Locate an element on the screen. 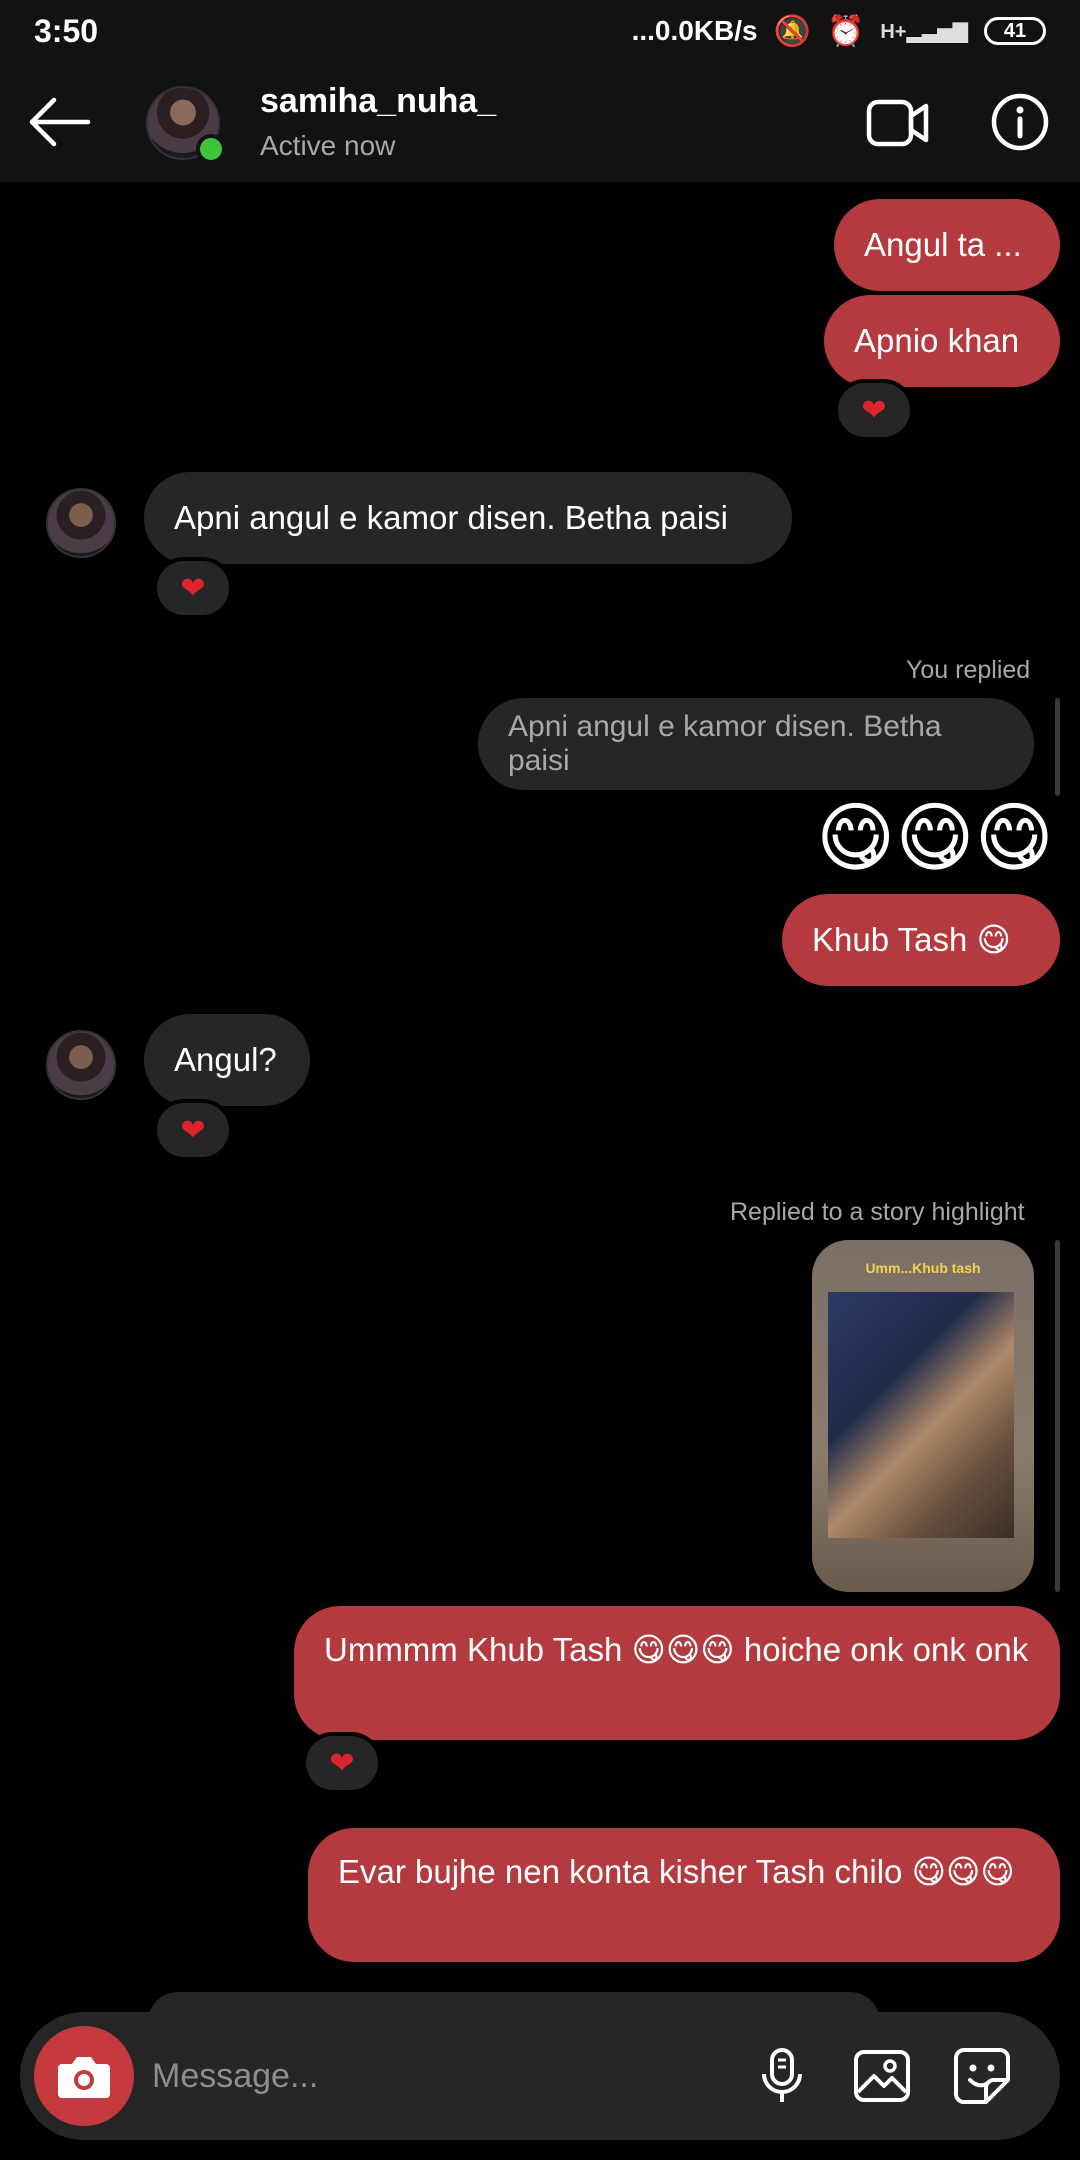 This screenshot has height=2160, width=1080. story-highlight-preview: Umm...Khub tash is located at coordinates (923, 1416).